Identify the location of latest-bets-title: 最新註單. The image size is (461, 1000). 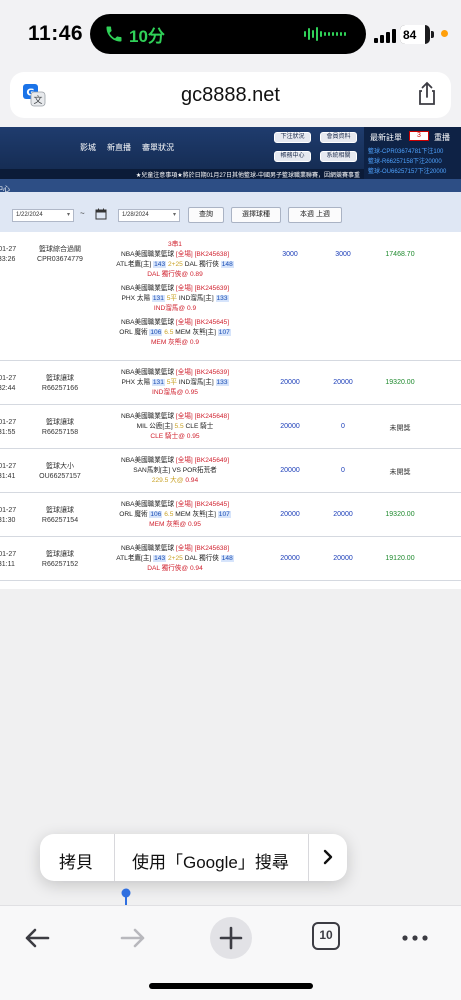
(386, 137).